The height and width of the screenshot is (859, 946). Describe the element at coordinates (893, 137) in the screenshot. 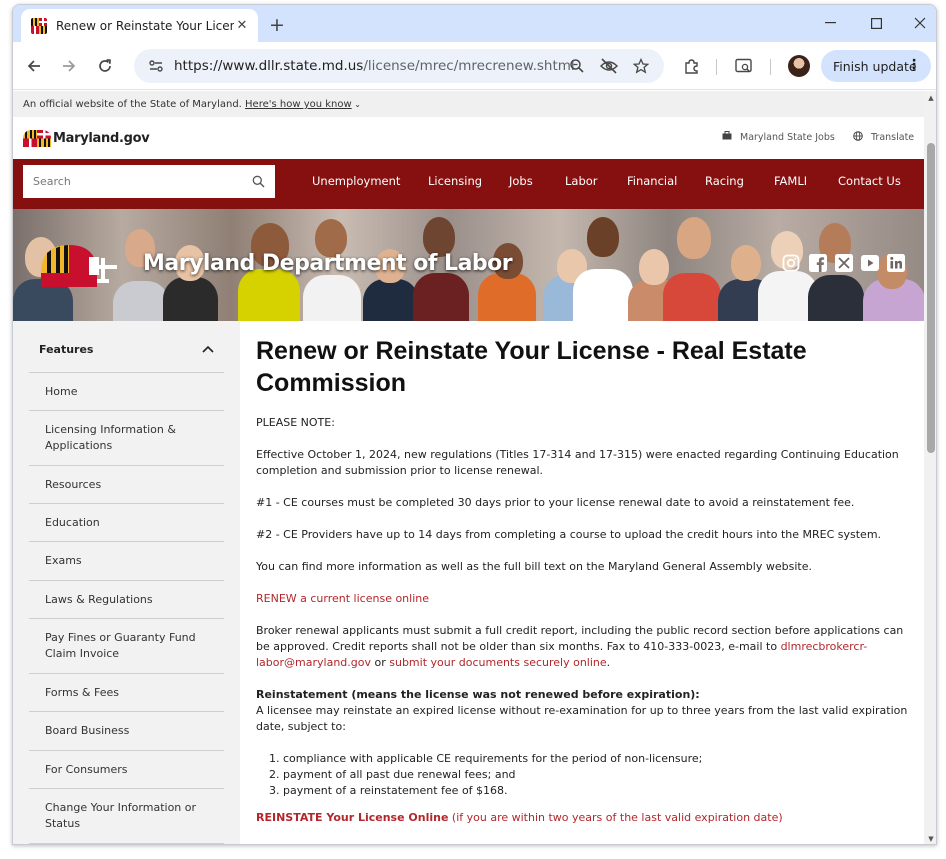

I see `translate-label: Translate` at that location.